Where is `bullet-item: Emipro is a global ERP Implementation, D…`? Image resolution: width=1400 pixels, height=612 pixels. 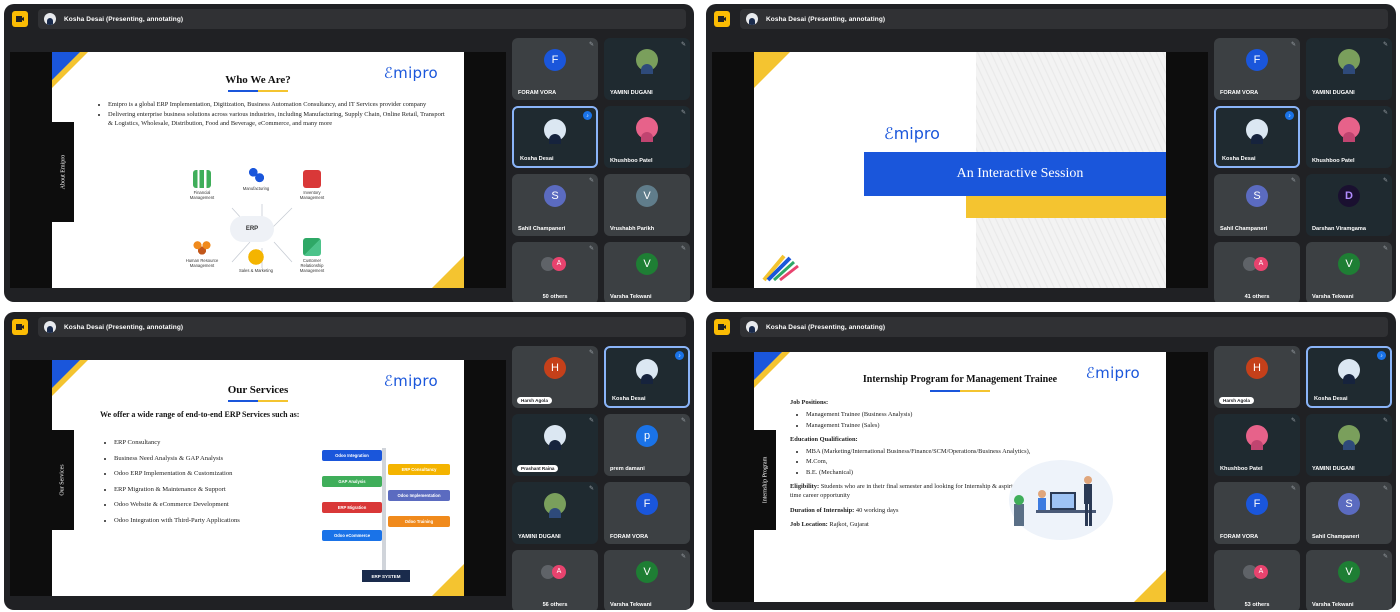
bullet-item: Emipro is a global ERP Implementation, D… is located at coordinates (278, 104).